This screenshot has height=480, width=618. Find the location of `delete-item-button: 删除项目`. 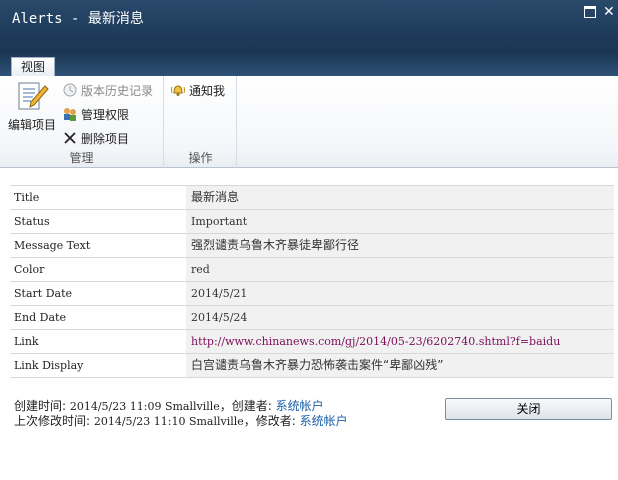

delete-item-button: 删除项目 is located at coordinates (95, 138).